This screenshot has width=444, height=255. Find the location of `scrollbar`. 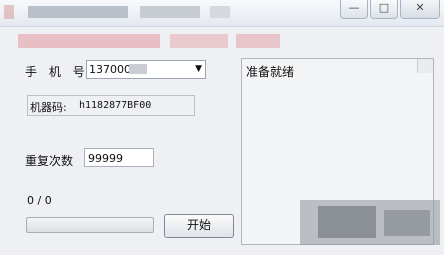

scrollbar is located at coordinates (425, 66).